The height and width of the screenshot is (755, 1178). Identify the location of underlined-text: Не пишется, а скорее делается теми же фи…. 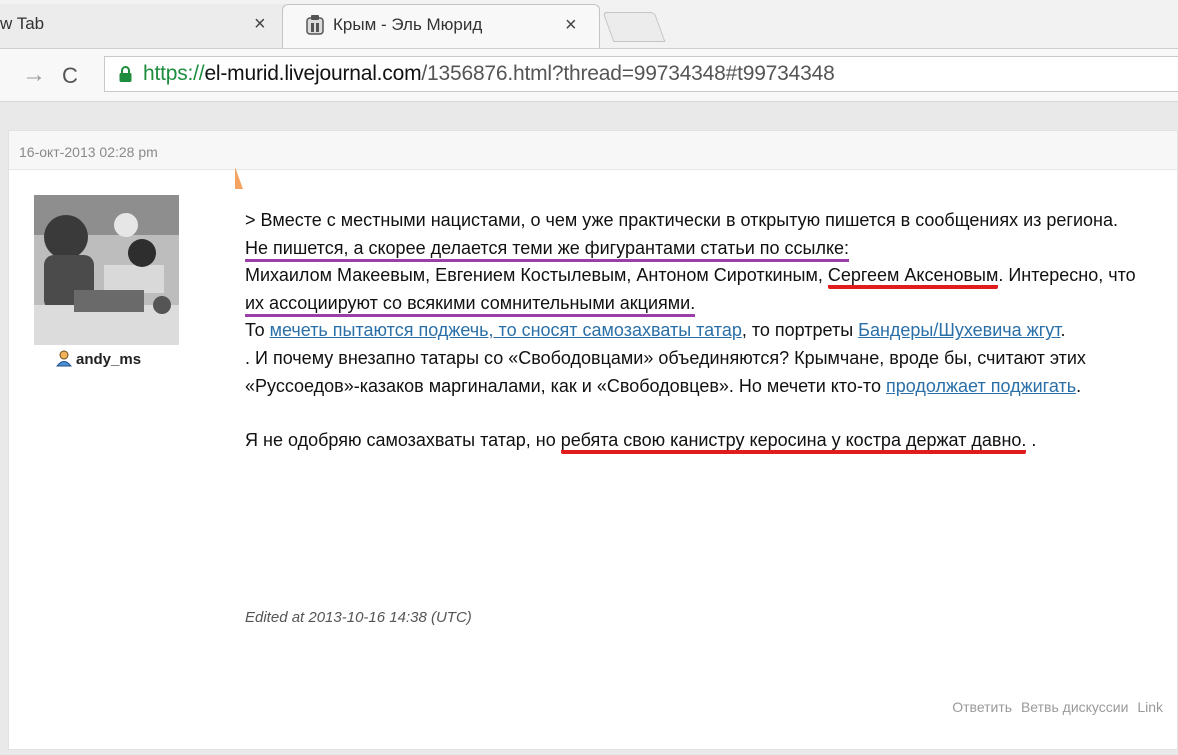
(547, 249).